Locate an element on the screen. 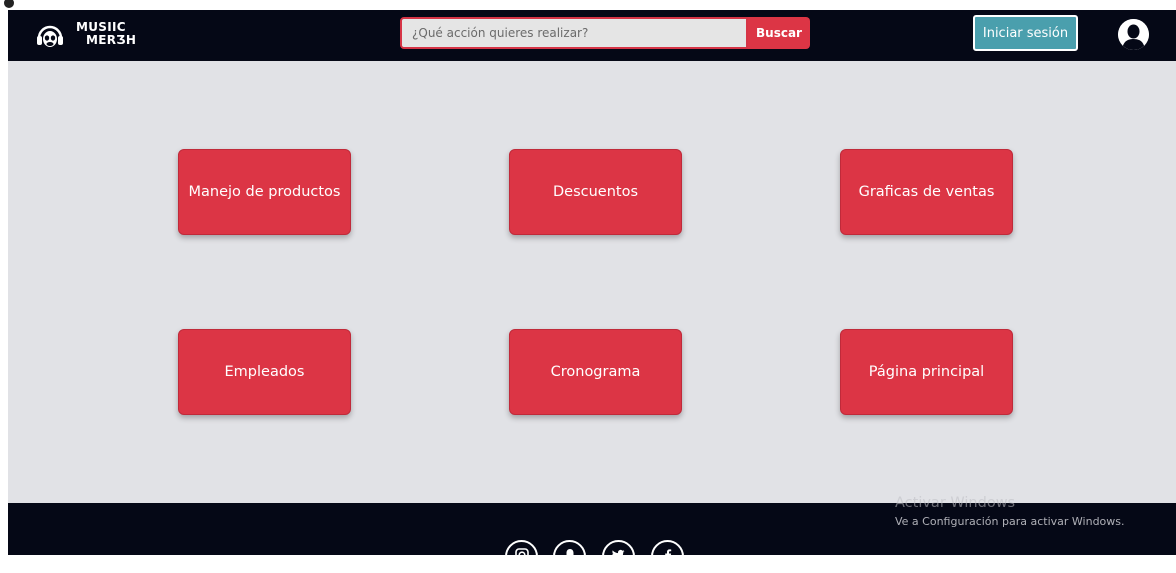 This screenshot has height=573, width=1176. logo-line-2: MERƷH is located at coordinates (111, 40).